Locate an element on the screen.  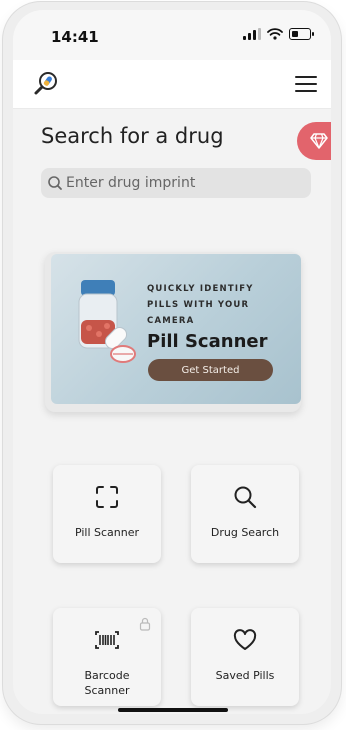
lock-icon is located at coordinates (145, 625).